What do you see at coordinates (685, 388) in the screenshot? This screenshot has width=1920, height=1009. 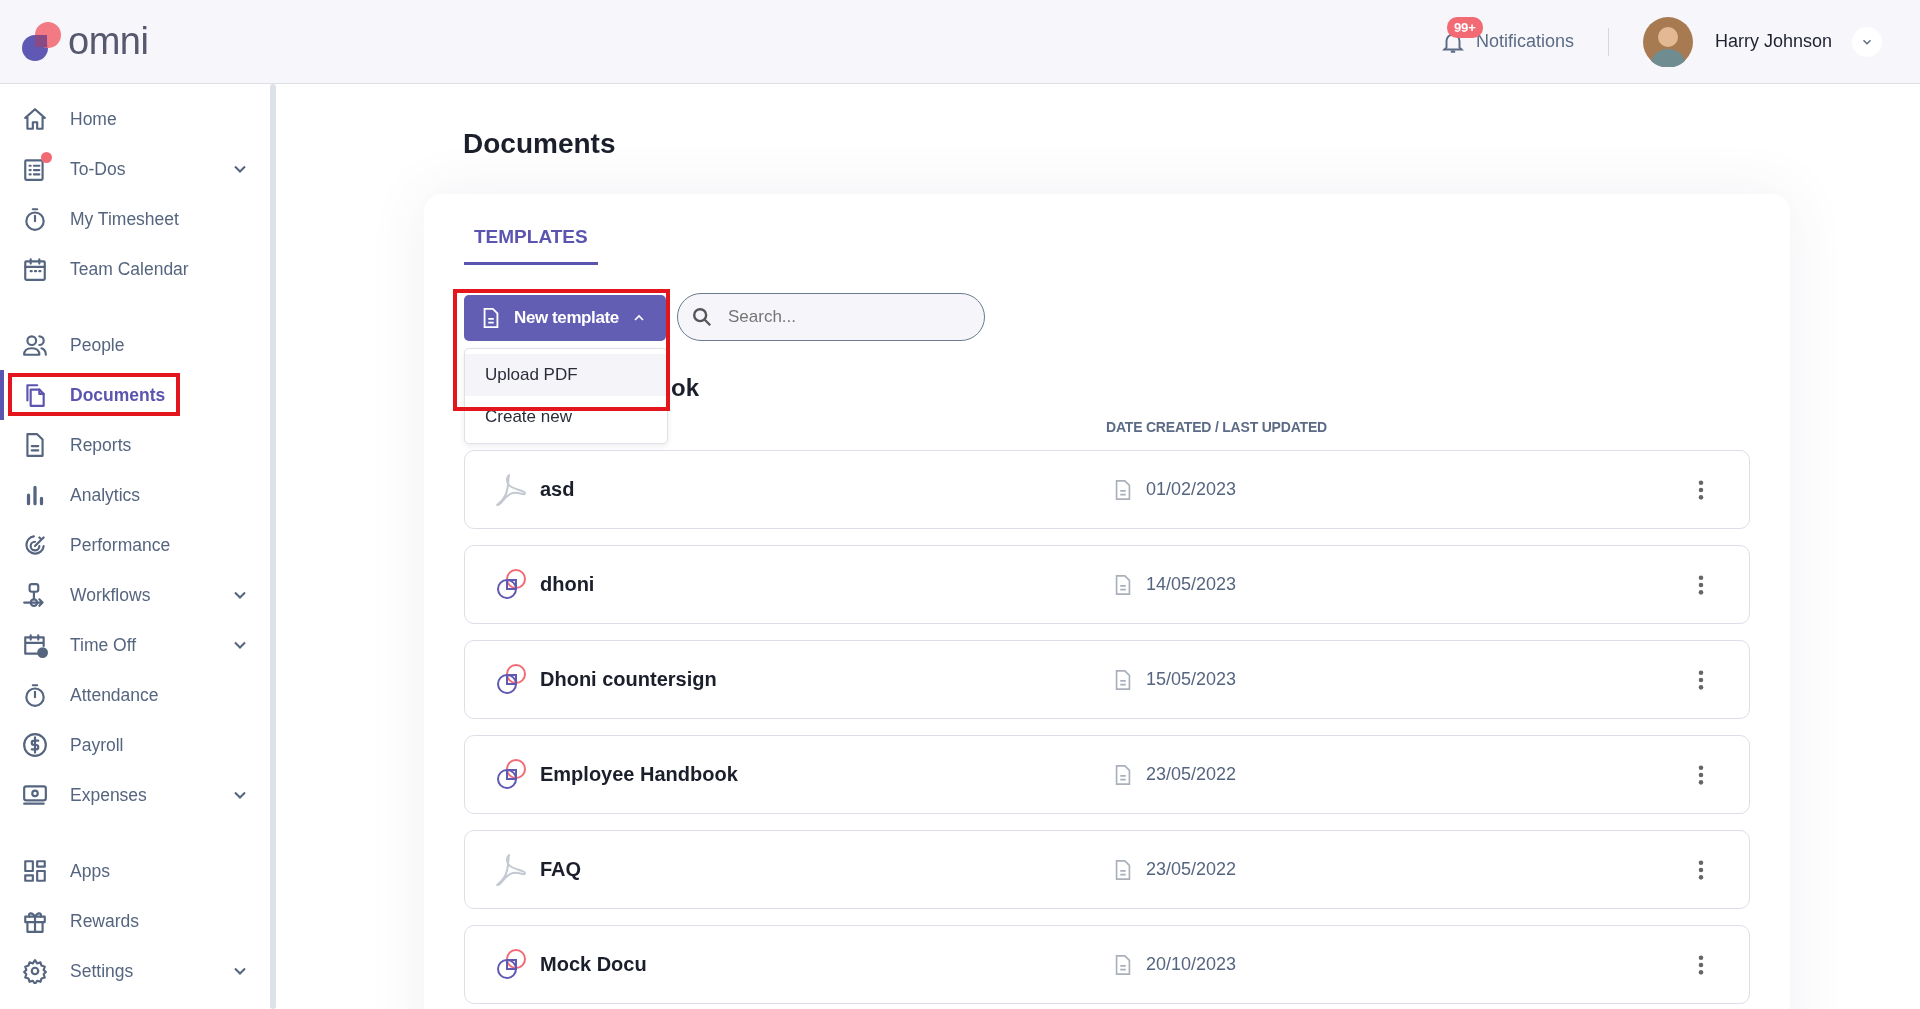 I see `section-heading: ok` at bounding box center [685, 388].